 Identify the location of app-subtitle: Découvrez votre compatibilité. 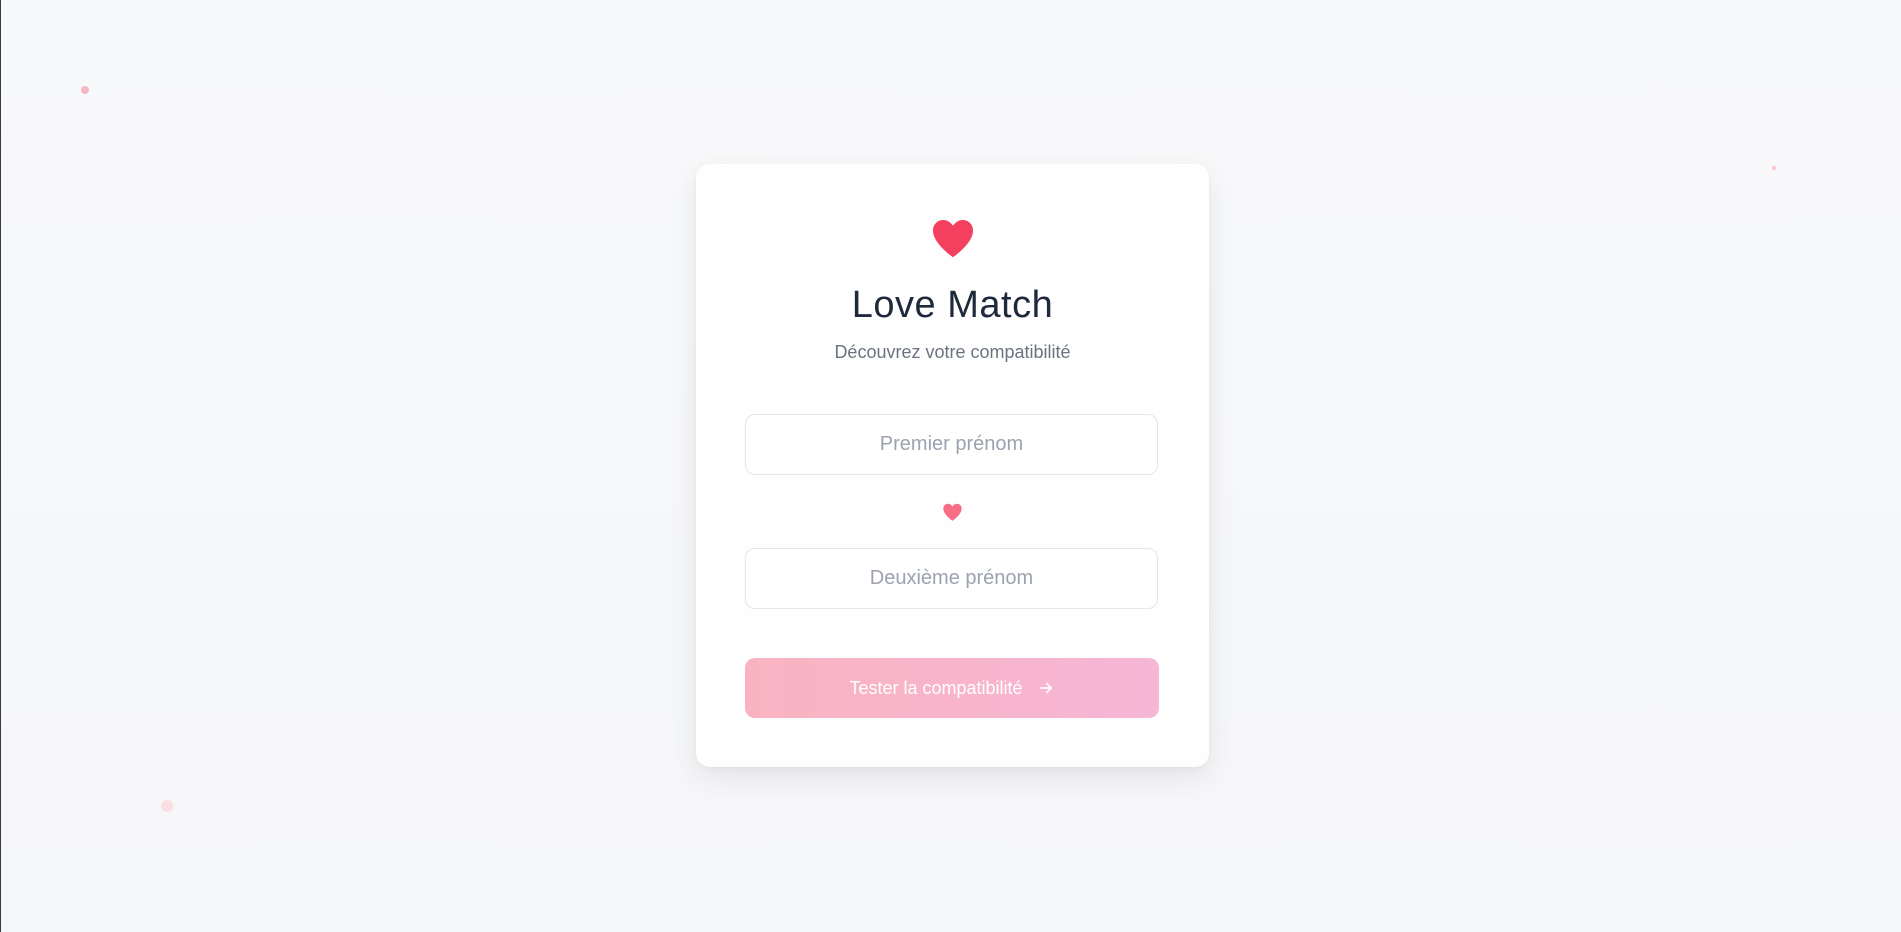
(952, 352).